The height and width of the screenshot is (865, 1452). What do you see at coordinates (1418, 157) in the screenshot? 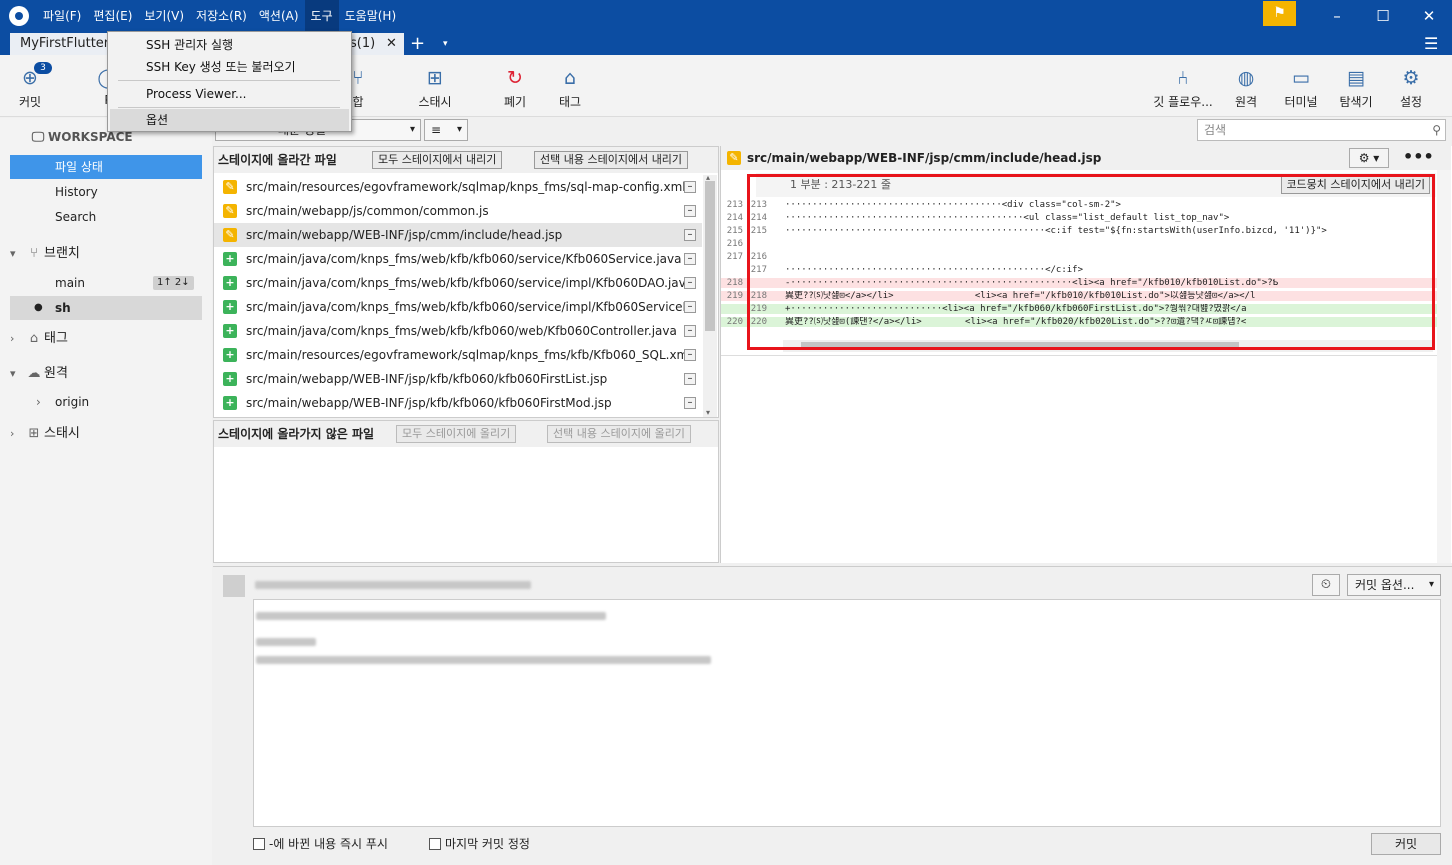
I see `more-options-icon: •••` at bounding box center [1418, 157].